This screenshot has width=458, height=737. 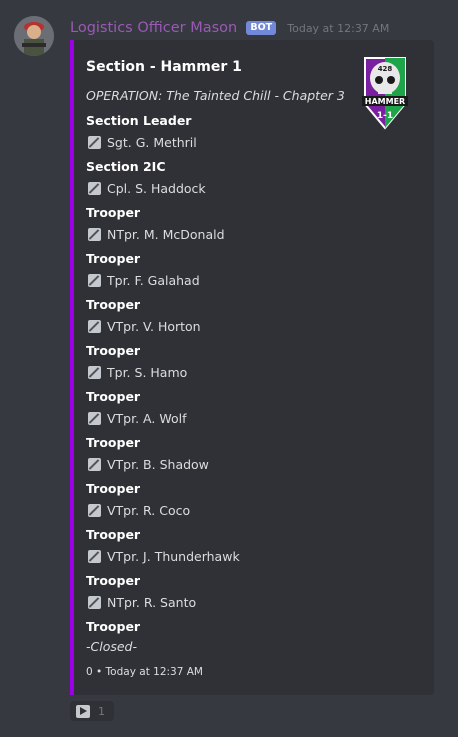 I want to click on member-name: NTpr. M. McDonald, so click(x=166, y=234).